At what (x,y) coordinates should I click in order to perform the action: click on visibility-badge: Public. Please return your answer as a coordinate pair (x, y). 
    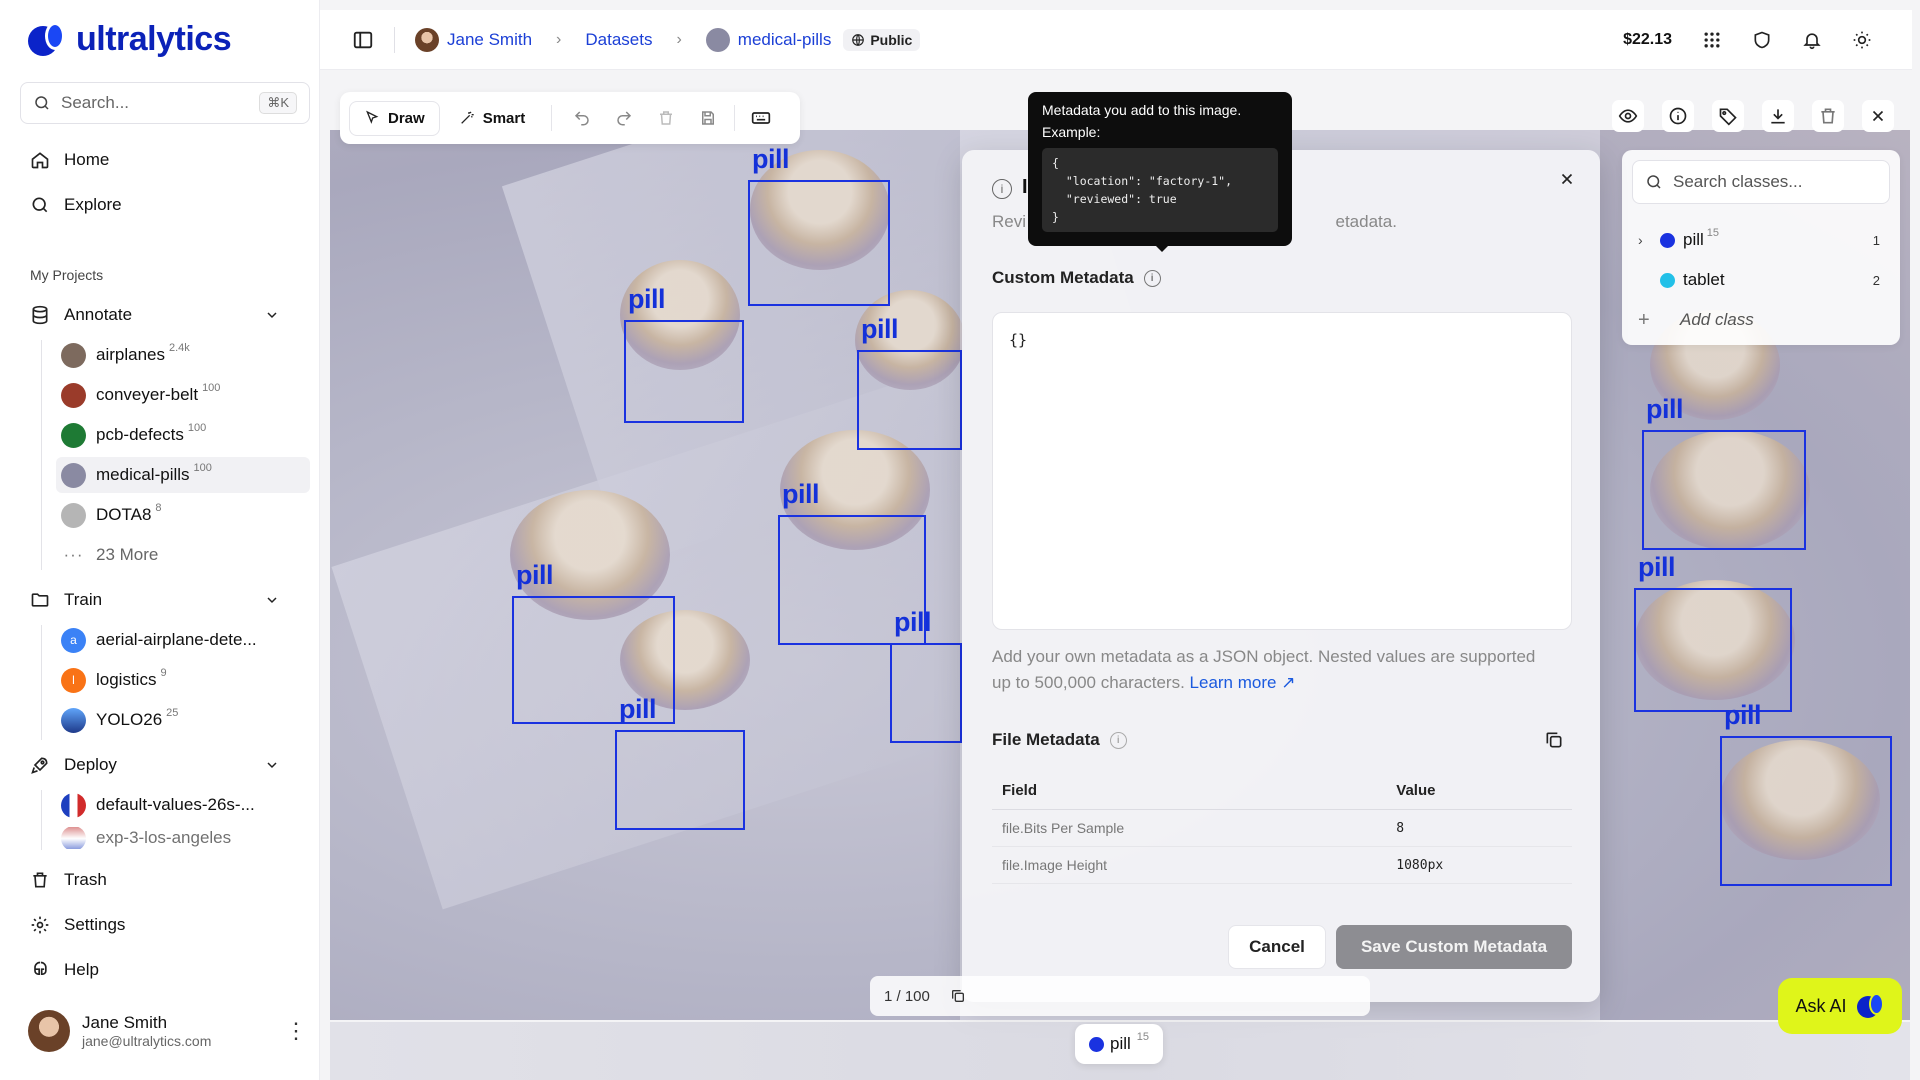
    Looking at the image, I should click on (882, 39).